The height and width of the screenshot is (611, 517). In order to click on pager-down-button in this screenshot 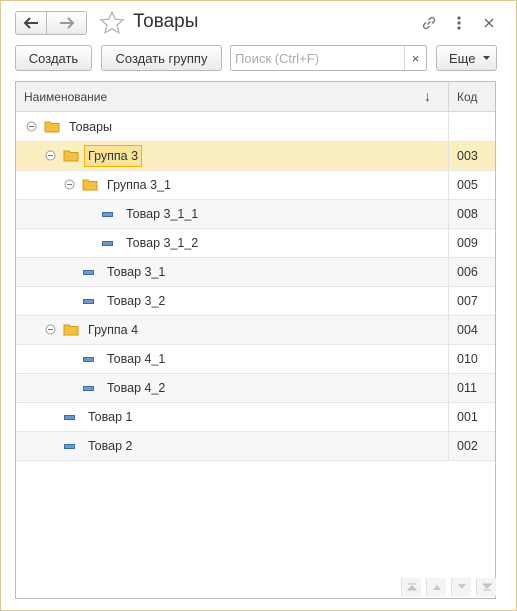, I will do `click(461, 587)`.